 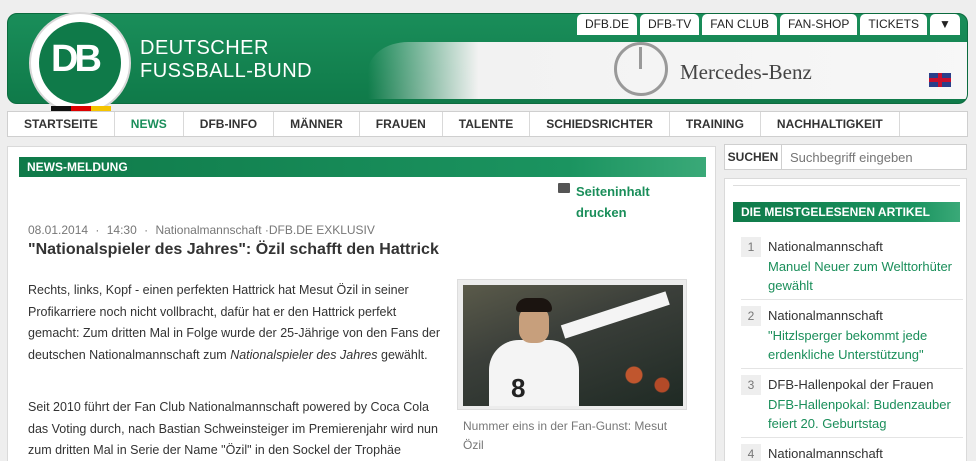 I want to click on player-hair, so click(x=534, y=305).